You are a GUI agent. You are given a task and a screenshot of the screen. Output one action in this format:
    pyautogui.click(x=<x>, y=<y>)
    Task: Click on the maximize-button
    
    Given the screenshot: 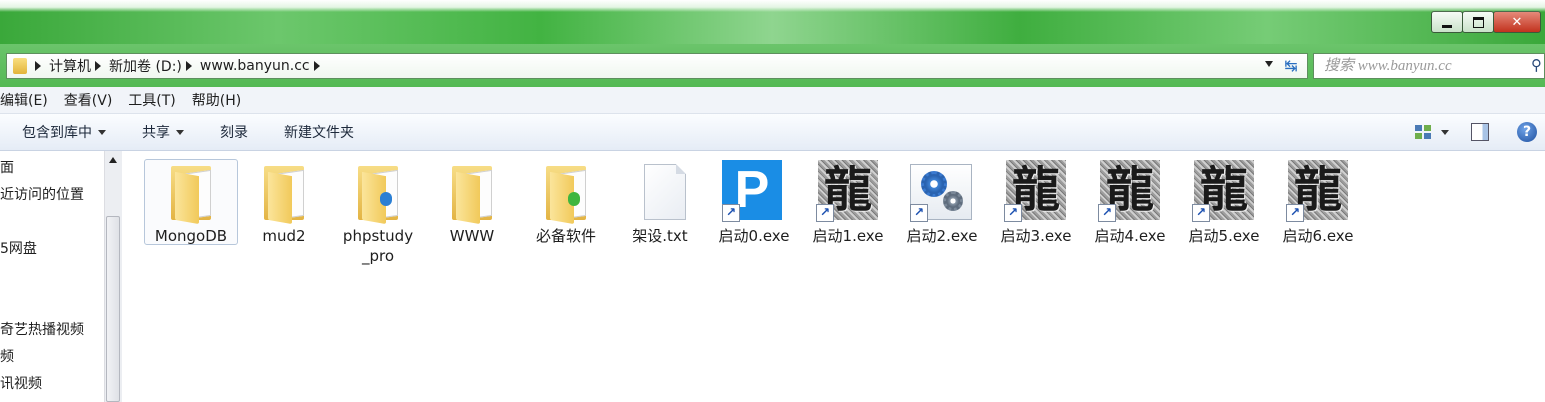 What is the action you would take?
    pyautogui.click(x=1478, y=22)
    